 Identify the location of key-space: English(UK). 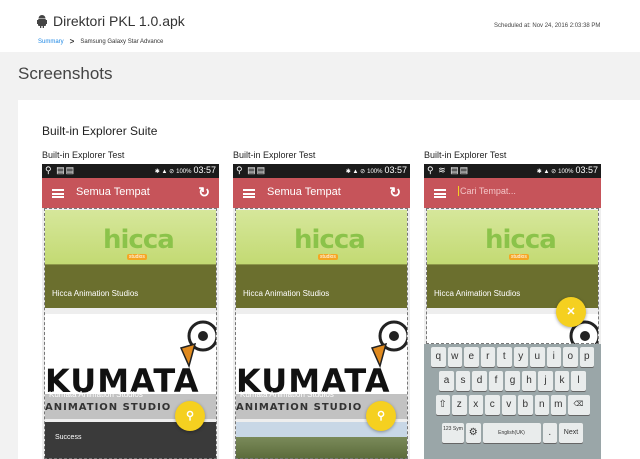
(511, 433).